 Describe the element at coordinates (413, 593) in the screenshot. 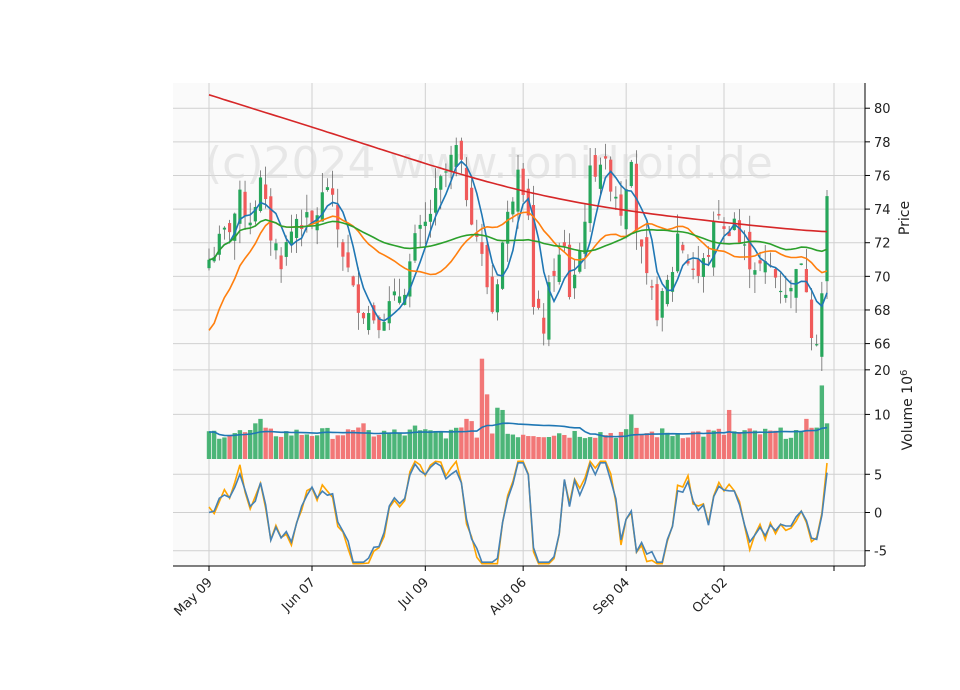

I see `x-tick-label-2: Jul 09` at that location.